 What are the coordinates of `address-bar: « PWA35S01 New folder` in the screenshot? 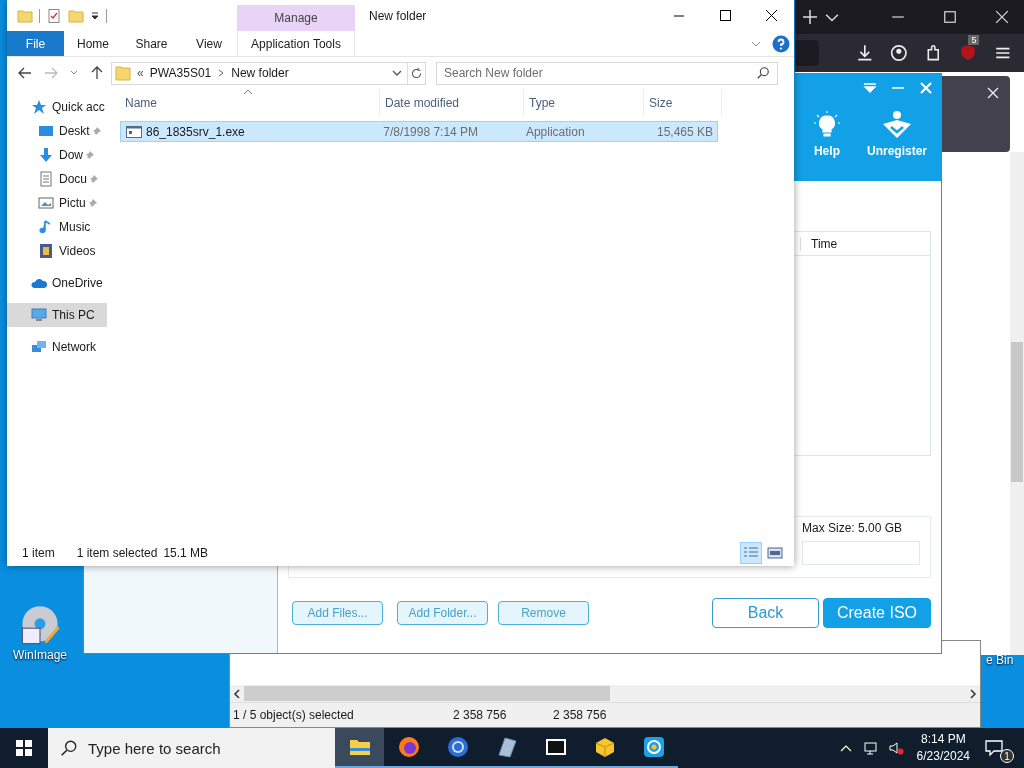 It's located at (268, 73).